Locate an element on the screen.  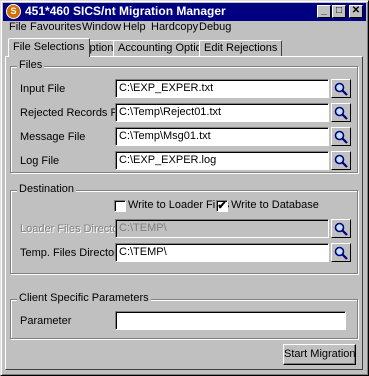
log-file-field: C:\EXP_EXPER.log is located at coordinates (222, 160).